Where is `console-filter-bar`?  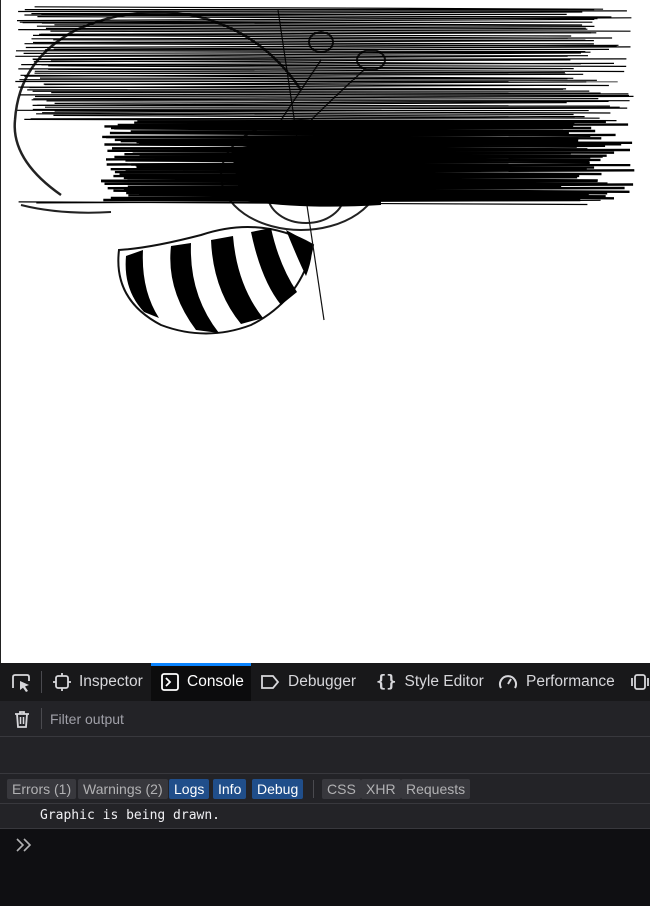
console-filter-bar is located at coordinates (325, 719).